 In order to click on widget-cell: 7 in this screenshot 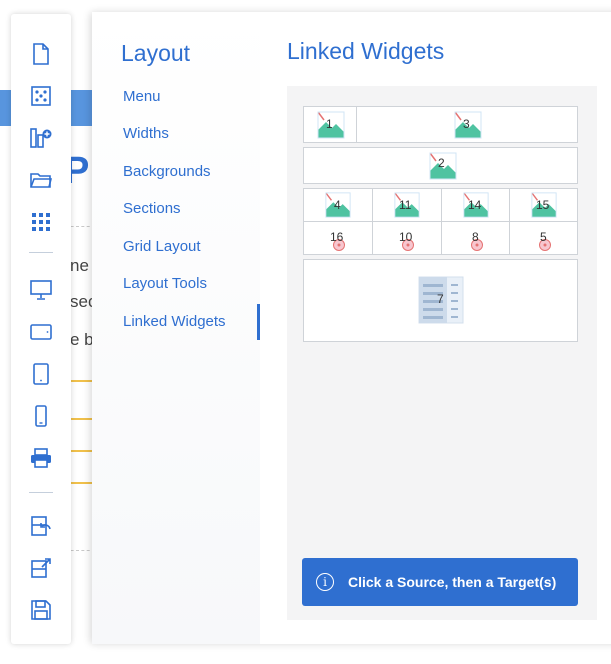, I will do `click(440, 300)`.